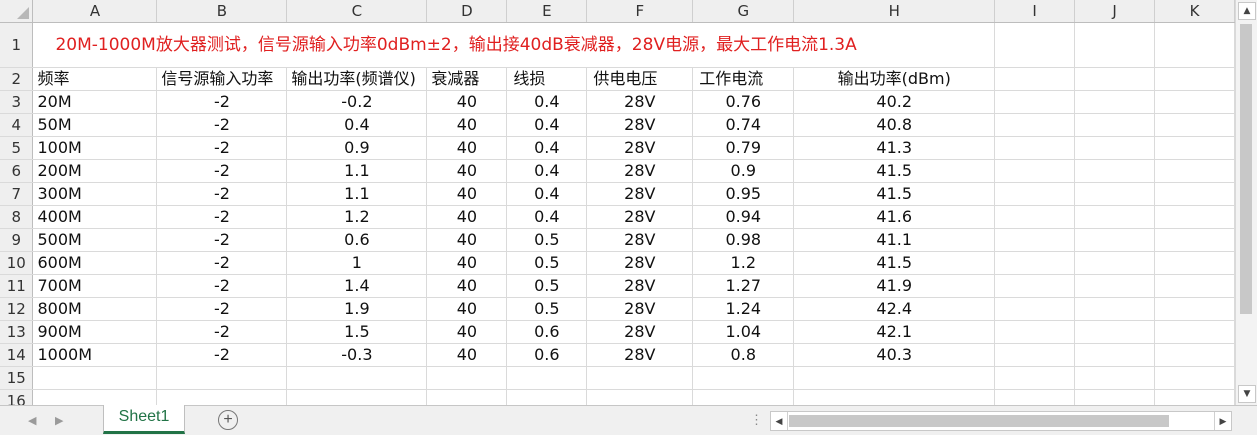  I want to click on cell-output-spectrum: 1.1, so click(357, 171).